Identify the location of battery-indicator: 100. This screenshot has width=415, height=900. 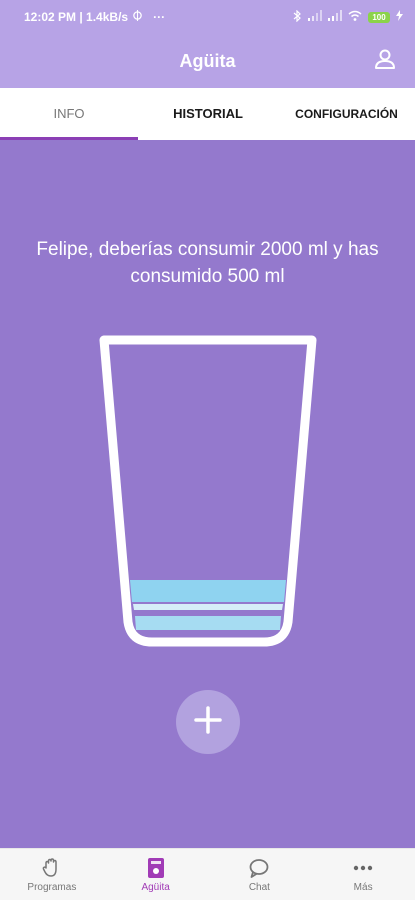
(379, 17).